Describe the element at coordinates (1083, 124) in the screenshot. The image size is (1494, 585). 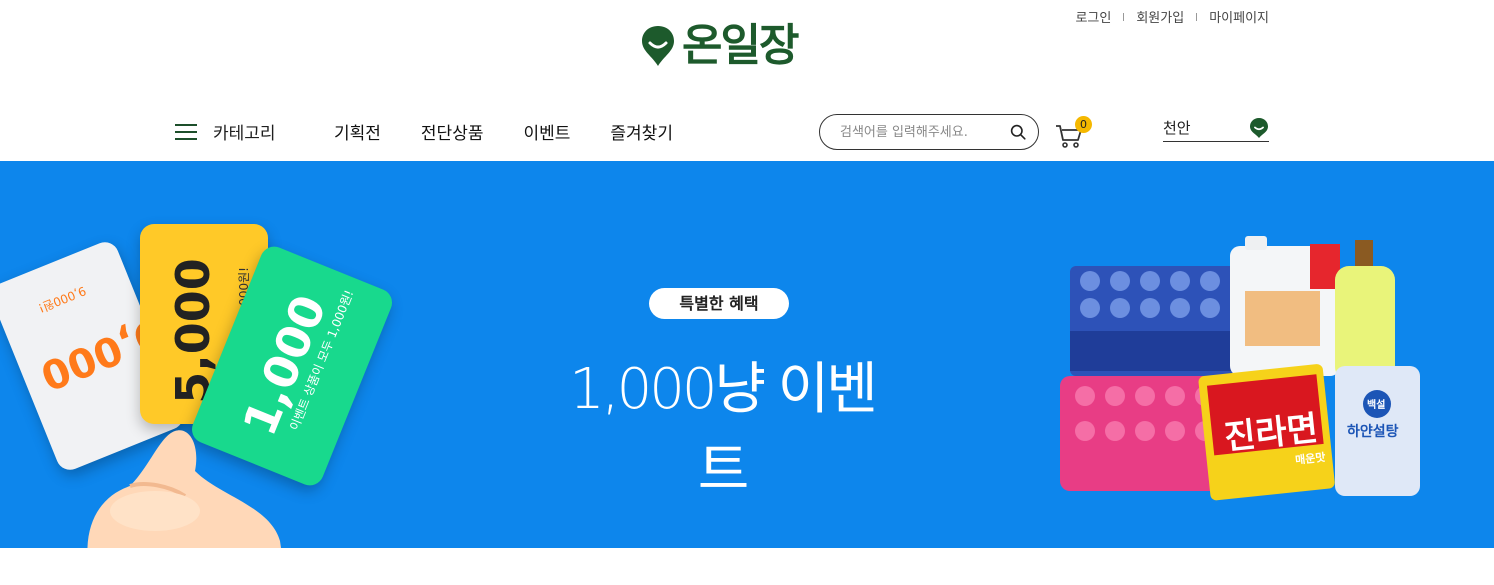
I see `cart-count-badge: 0` at that location.